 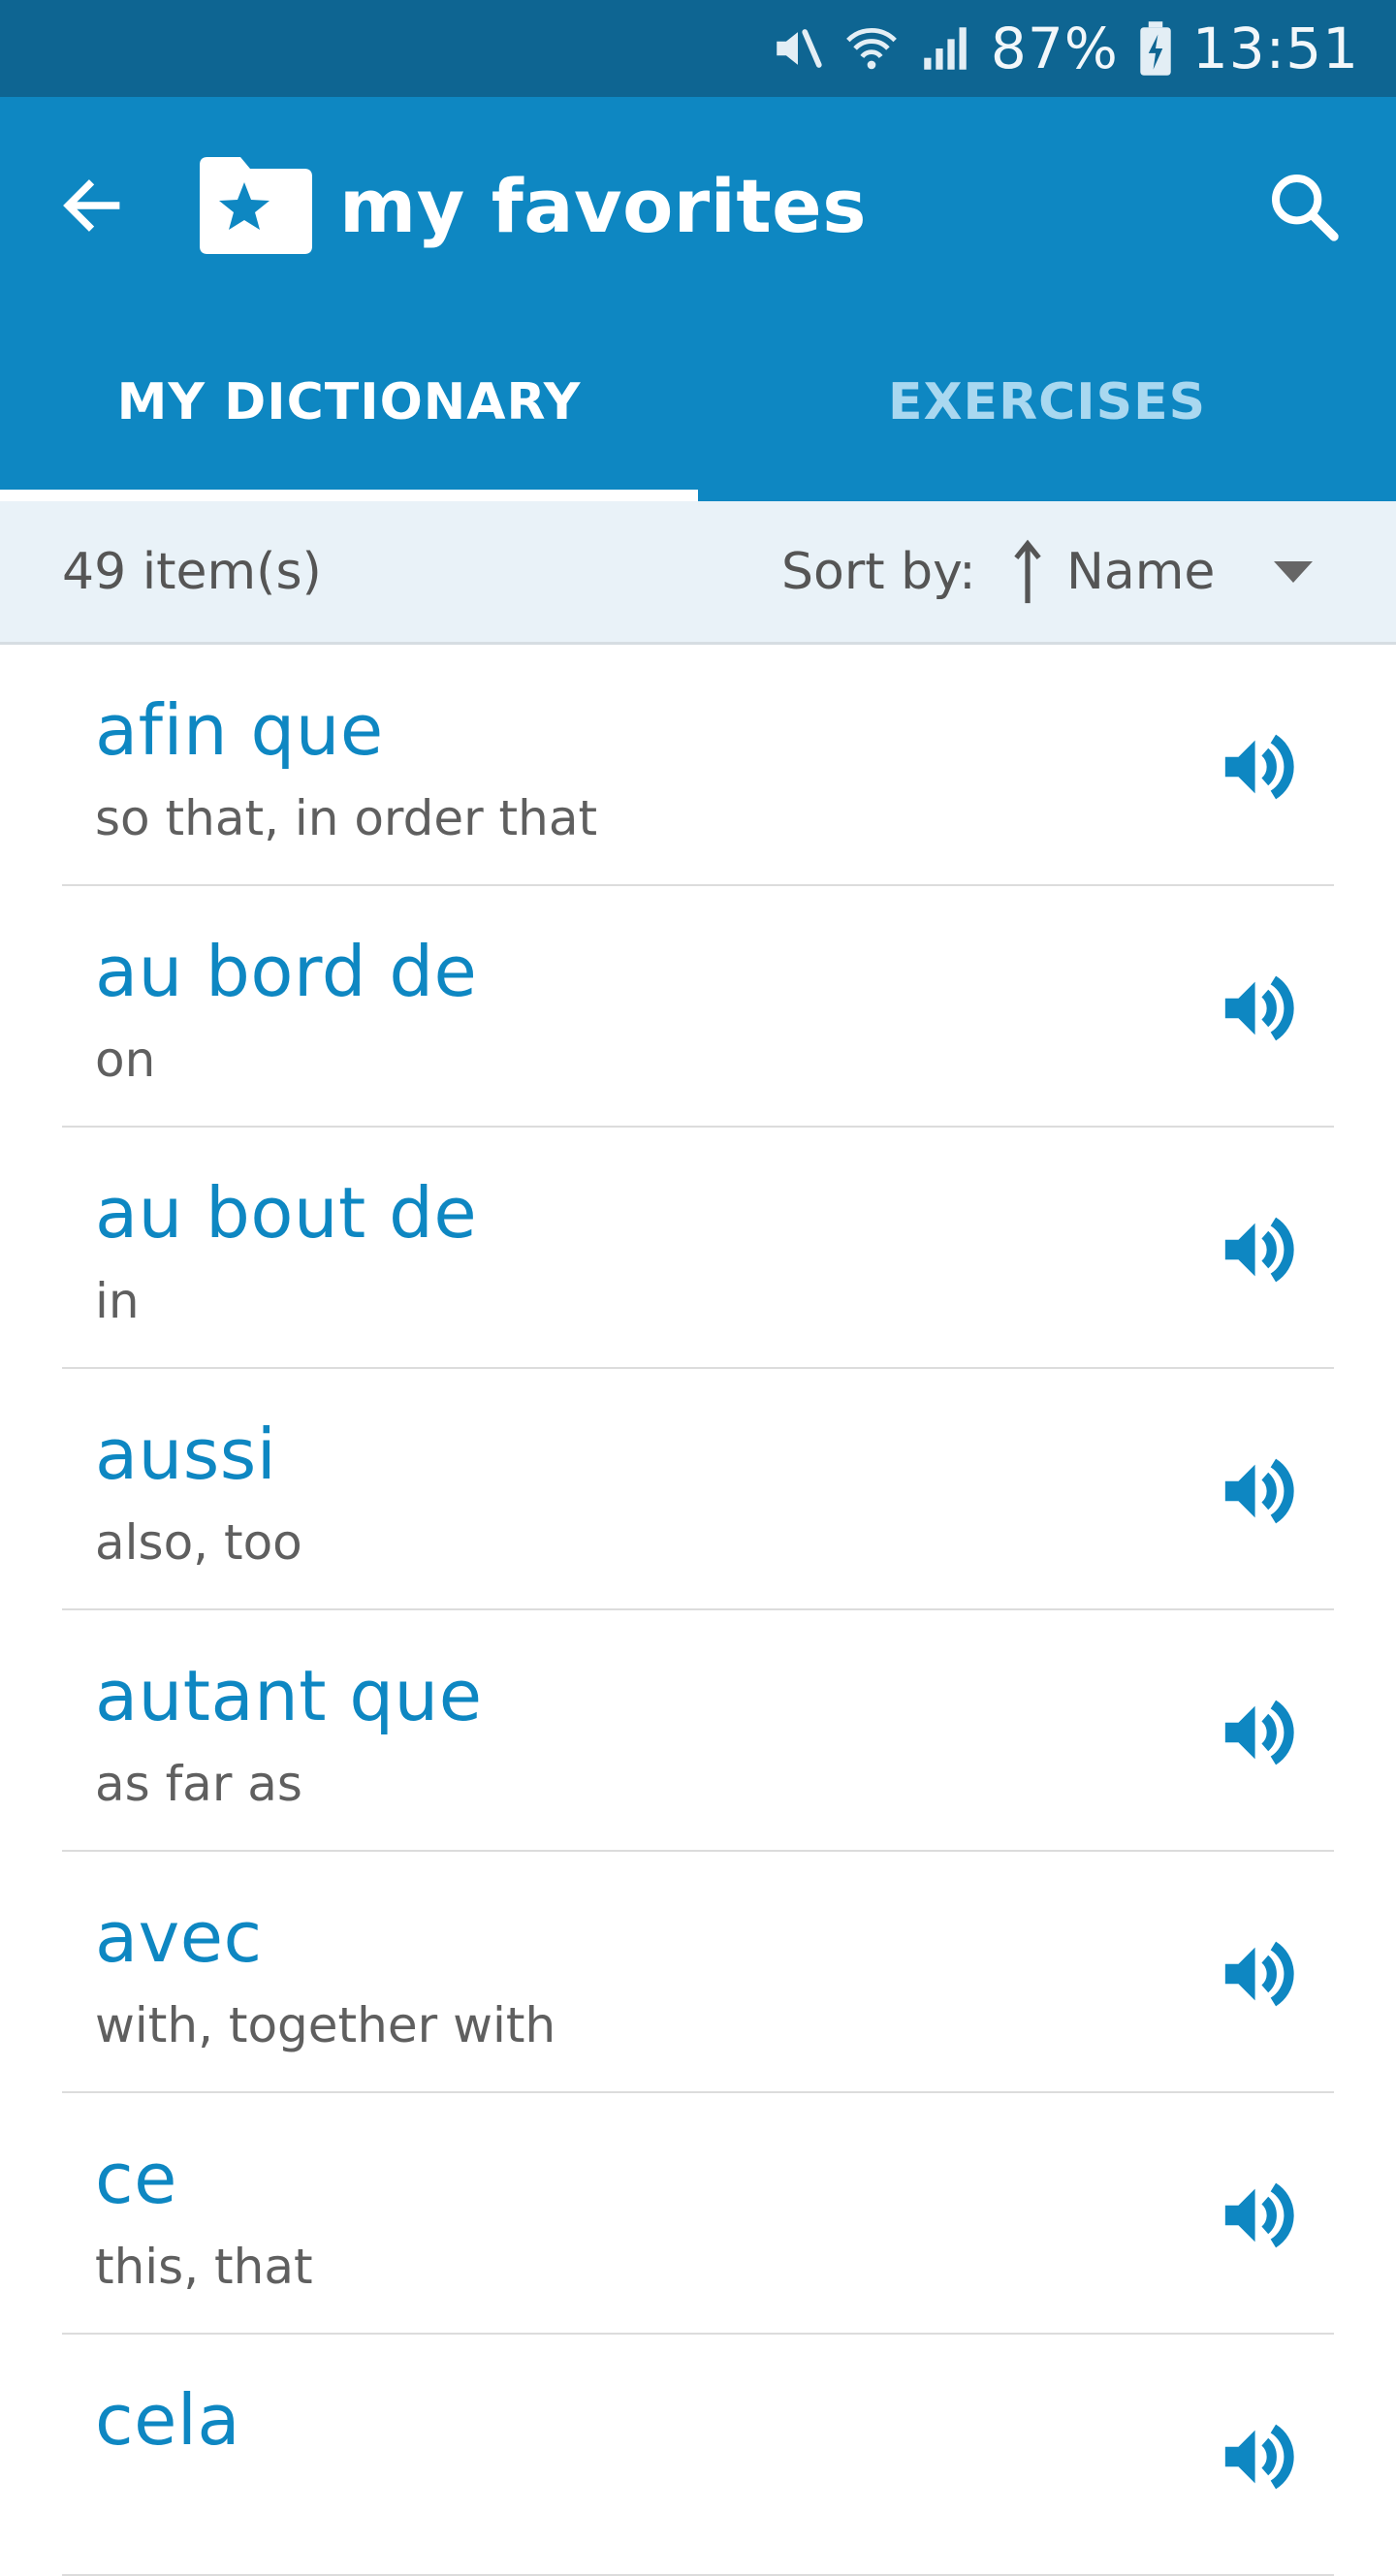 I want to click on list-item: cela, so click(x=698, y=2455).